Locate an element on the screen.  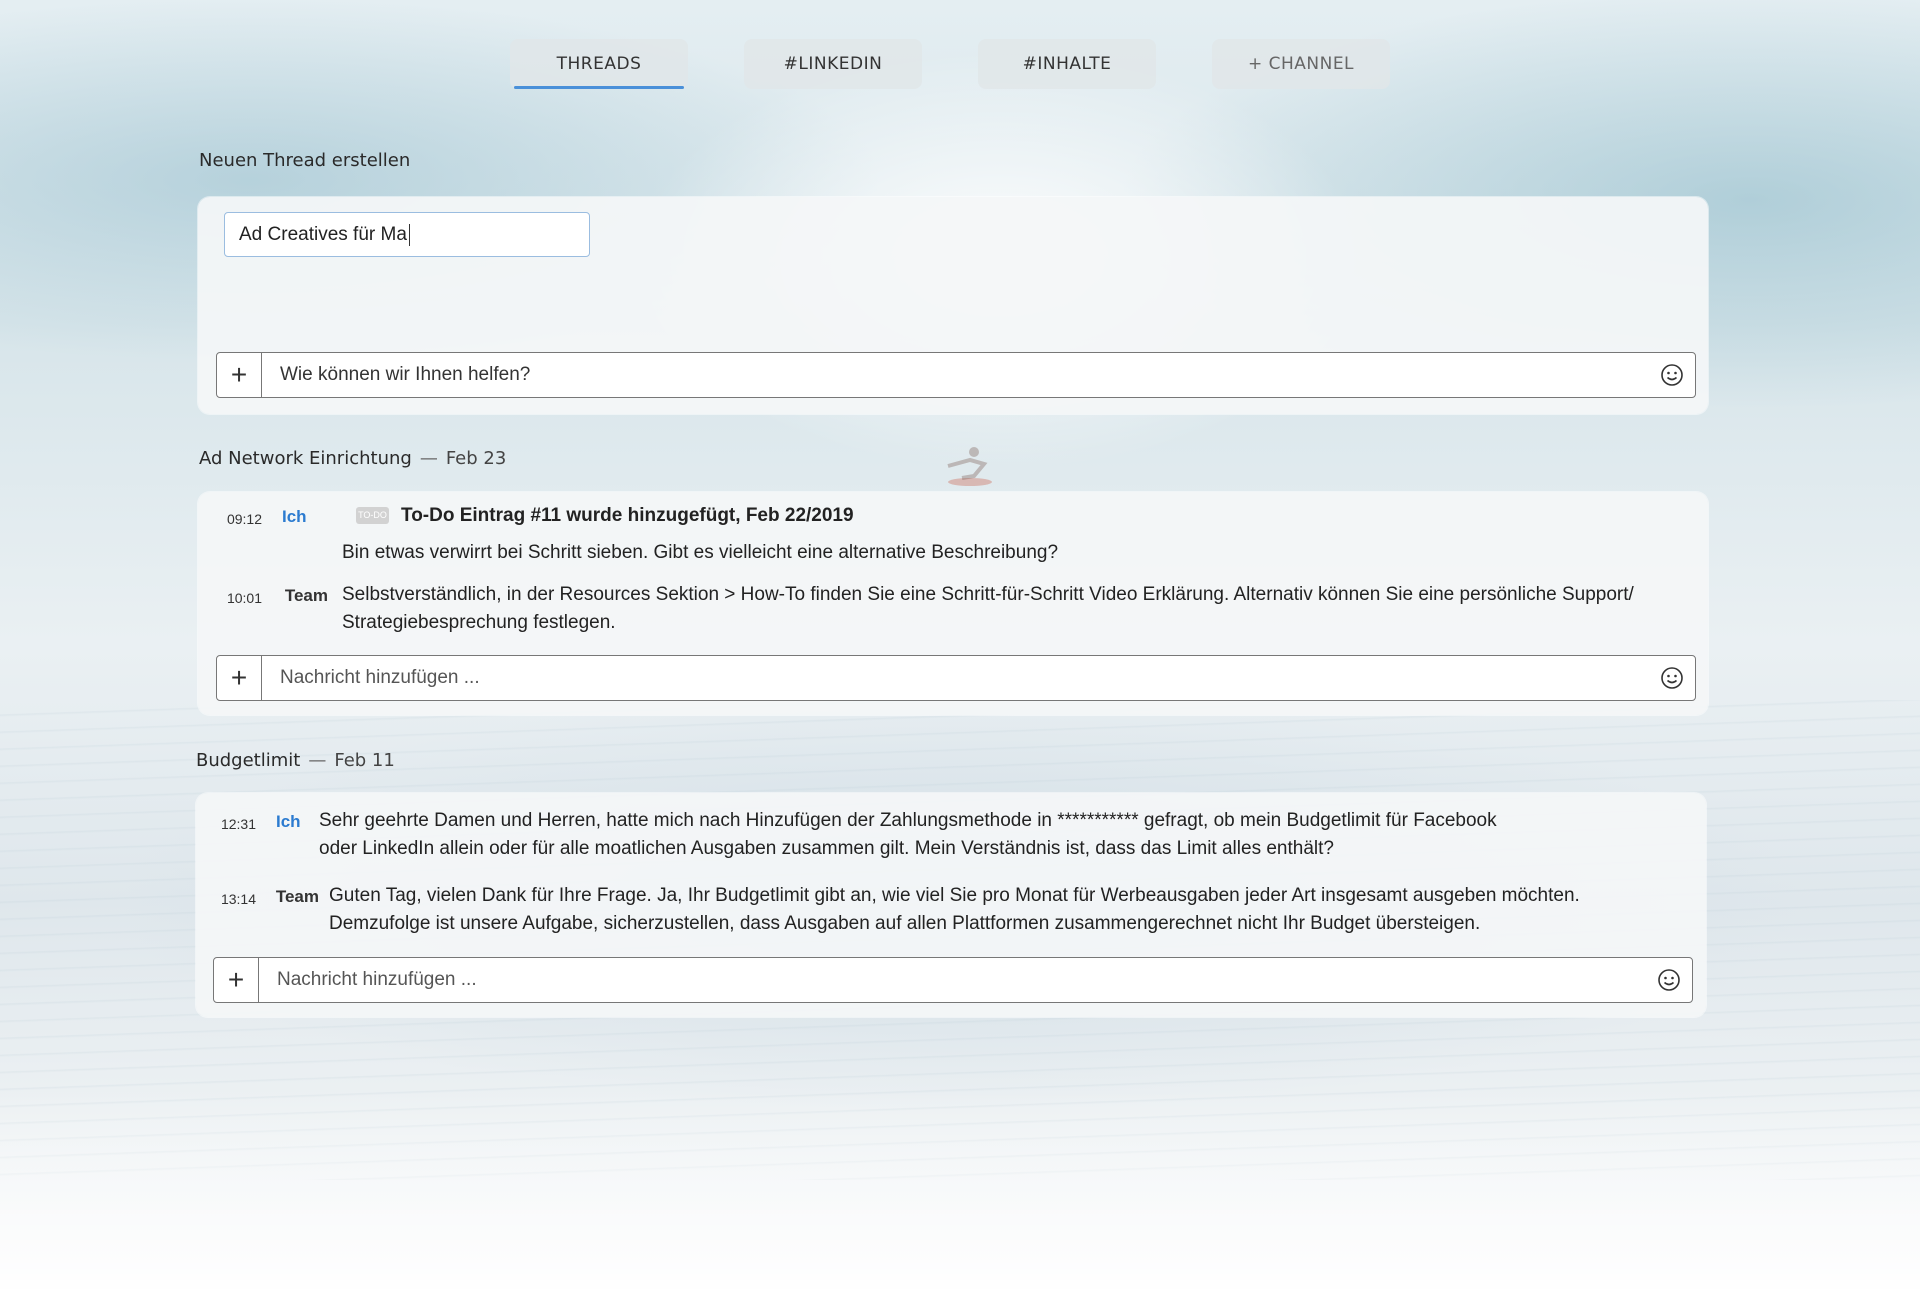
message-time: 12:31 is located at coordinates (238, 824).